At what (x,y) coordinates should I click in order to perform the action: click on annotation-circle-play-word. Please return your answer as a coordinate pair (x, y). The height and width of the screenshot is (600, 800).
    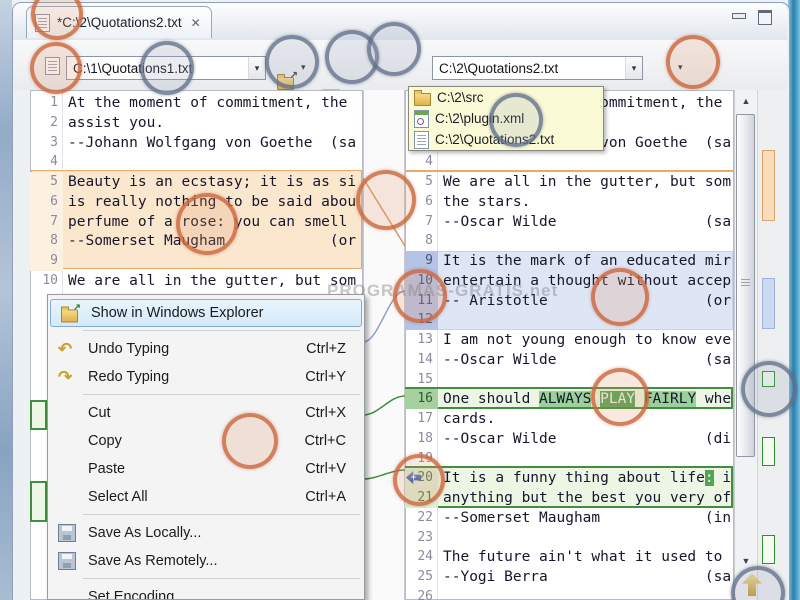
    Looking at the image, I should click on (620, 397).